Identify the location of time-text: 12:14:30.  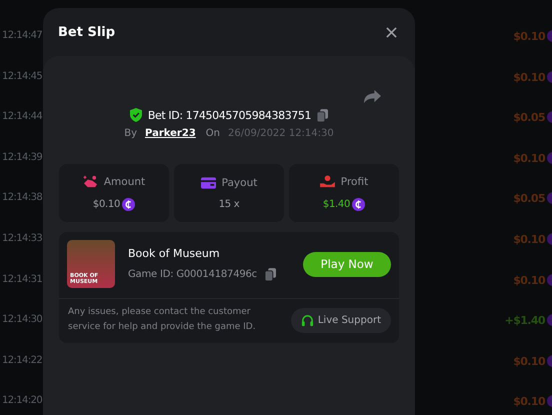
(23, 320).